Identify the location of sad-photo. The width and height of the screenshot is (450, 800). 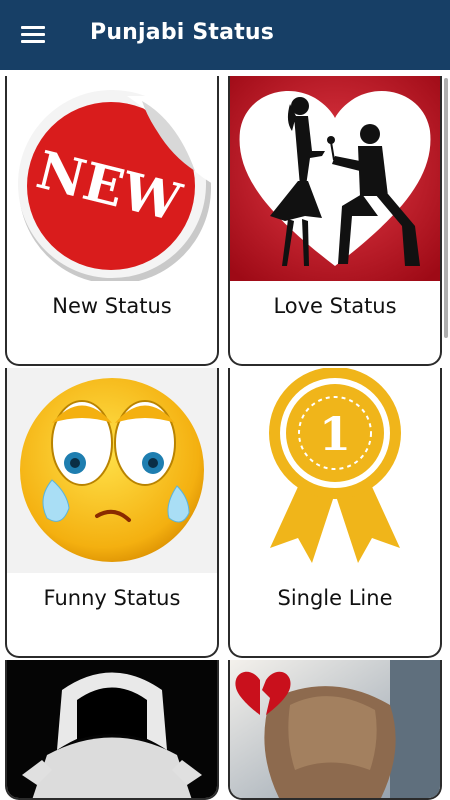
(335, 729).